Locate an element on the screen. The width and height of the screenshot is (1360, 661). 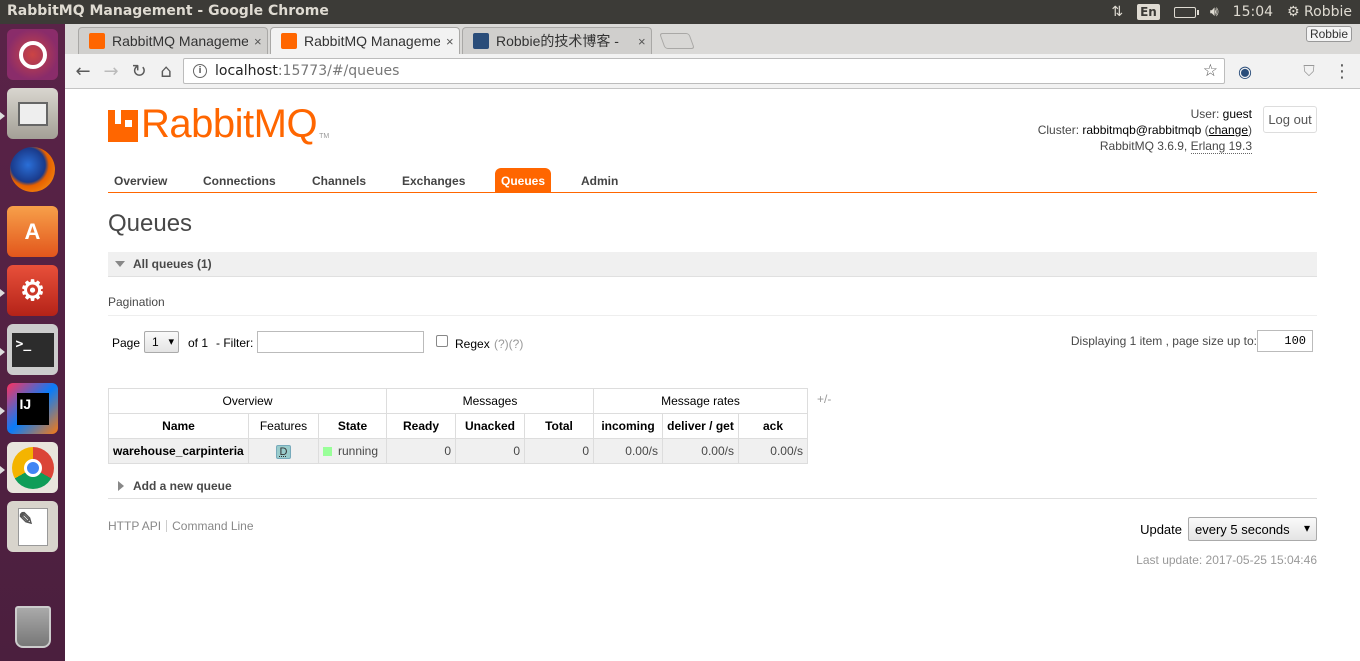
all-queues-section-toggle: All queues (1) is located at coordinates (712, 264).